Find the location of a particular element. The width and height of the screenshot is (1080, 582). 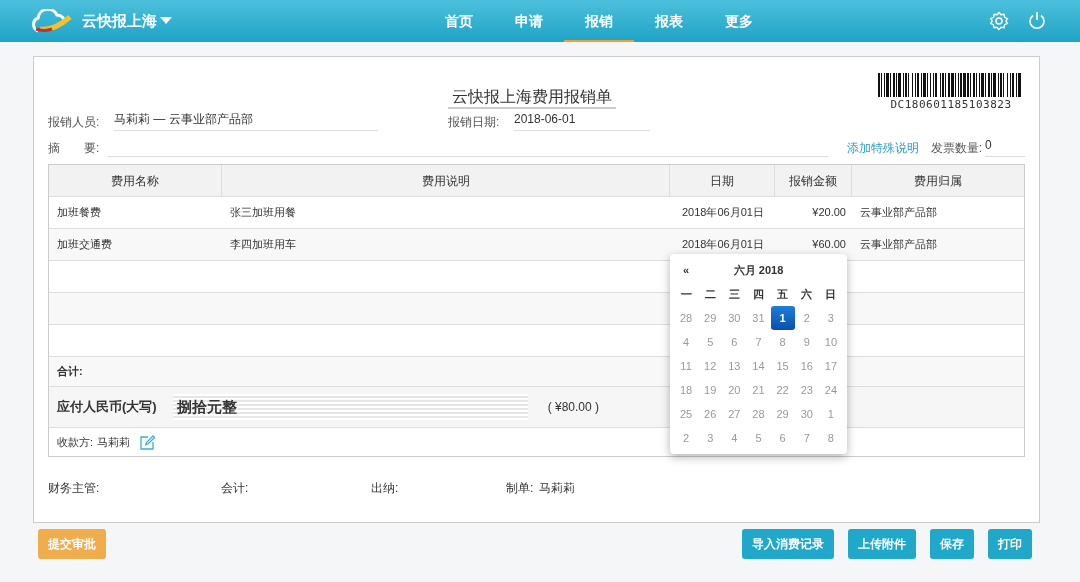

signature-name: 马莉莉 is located at coordinates (557, 488).